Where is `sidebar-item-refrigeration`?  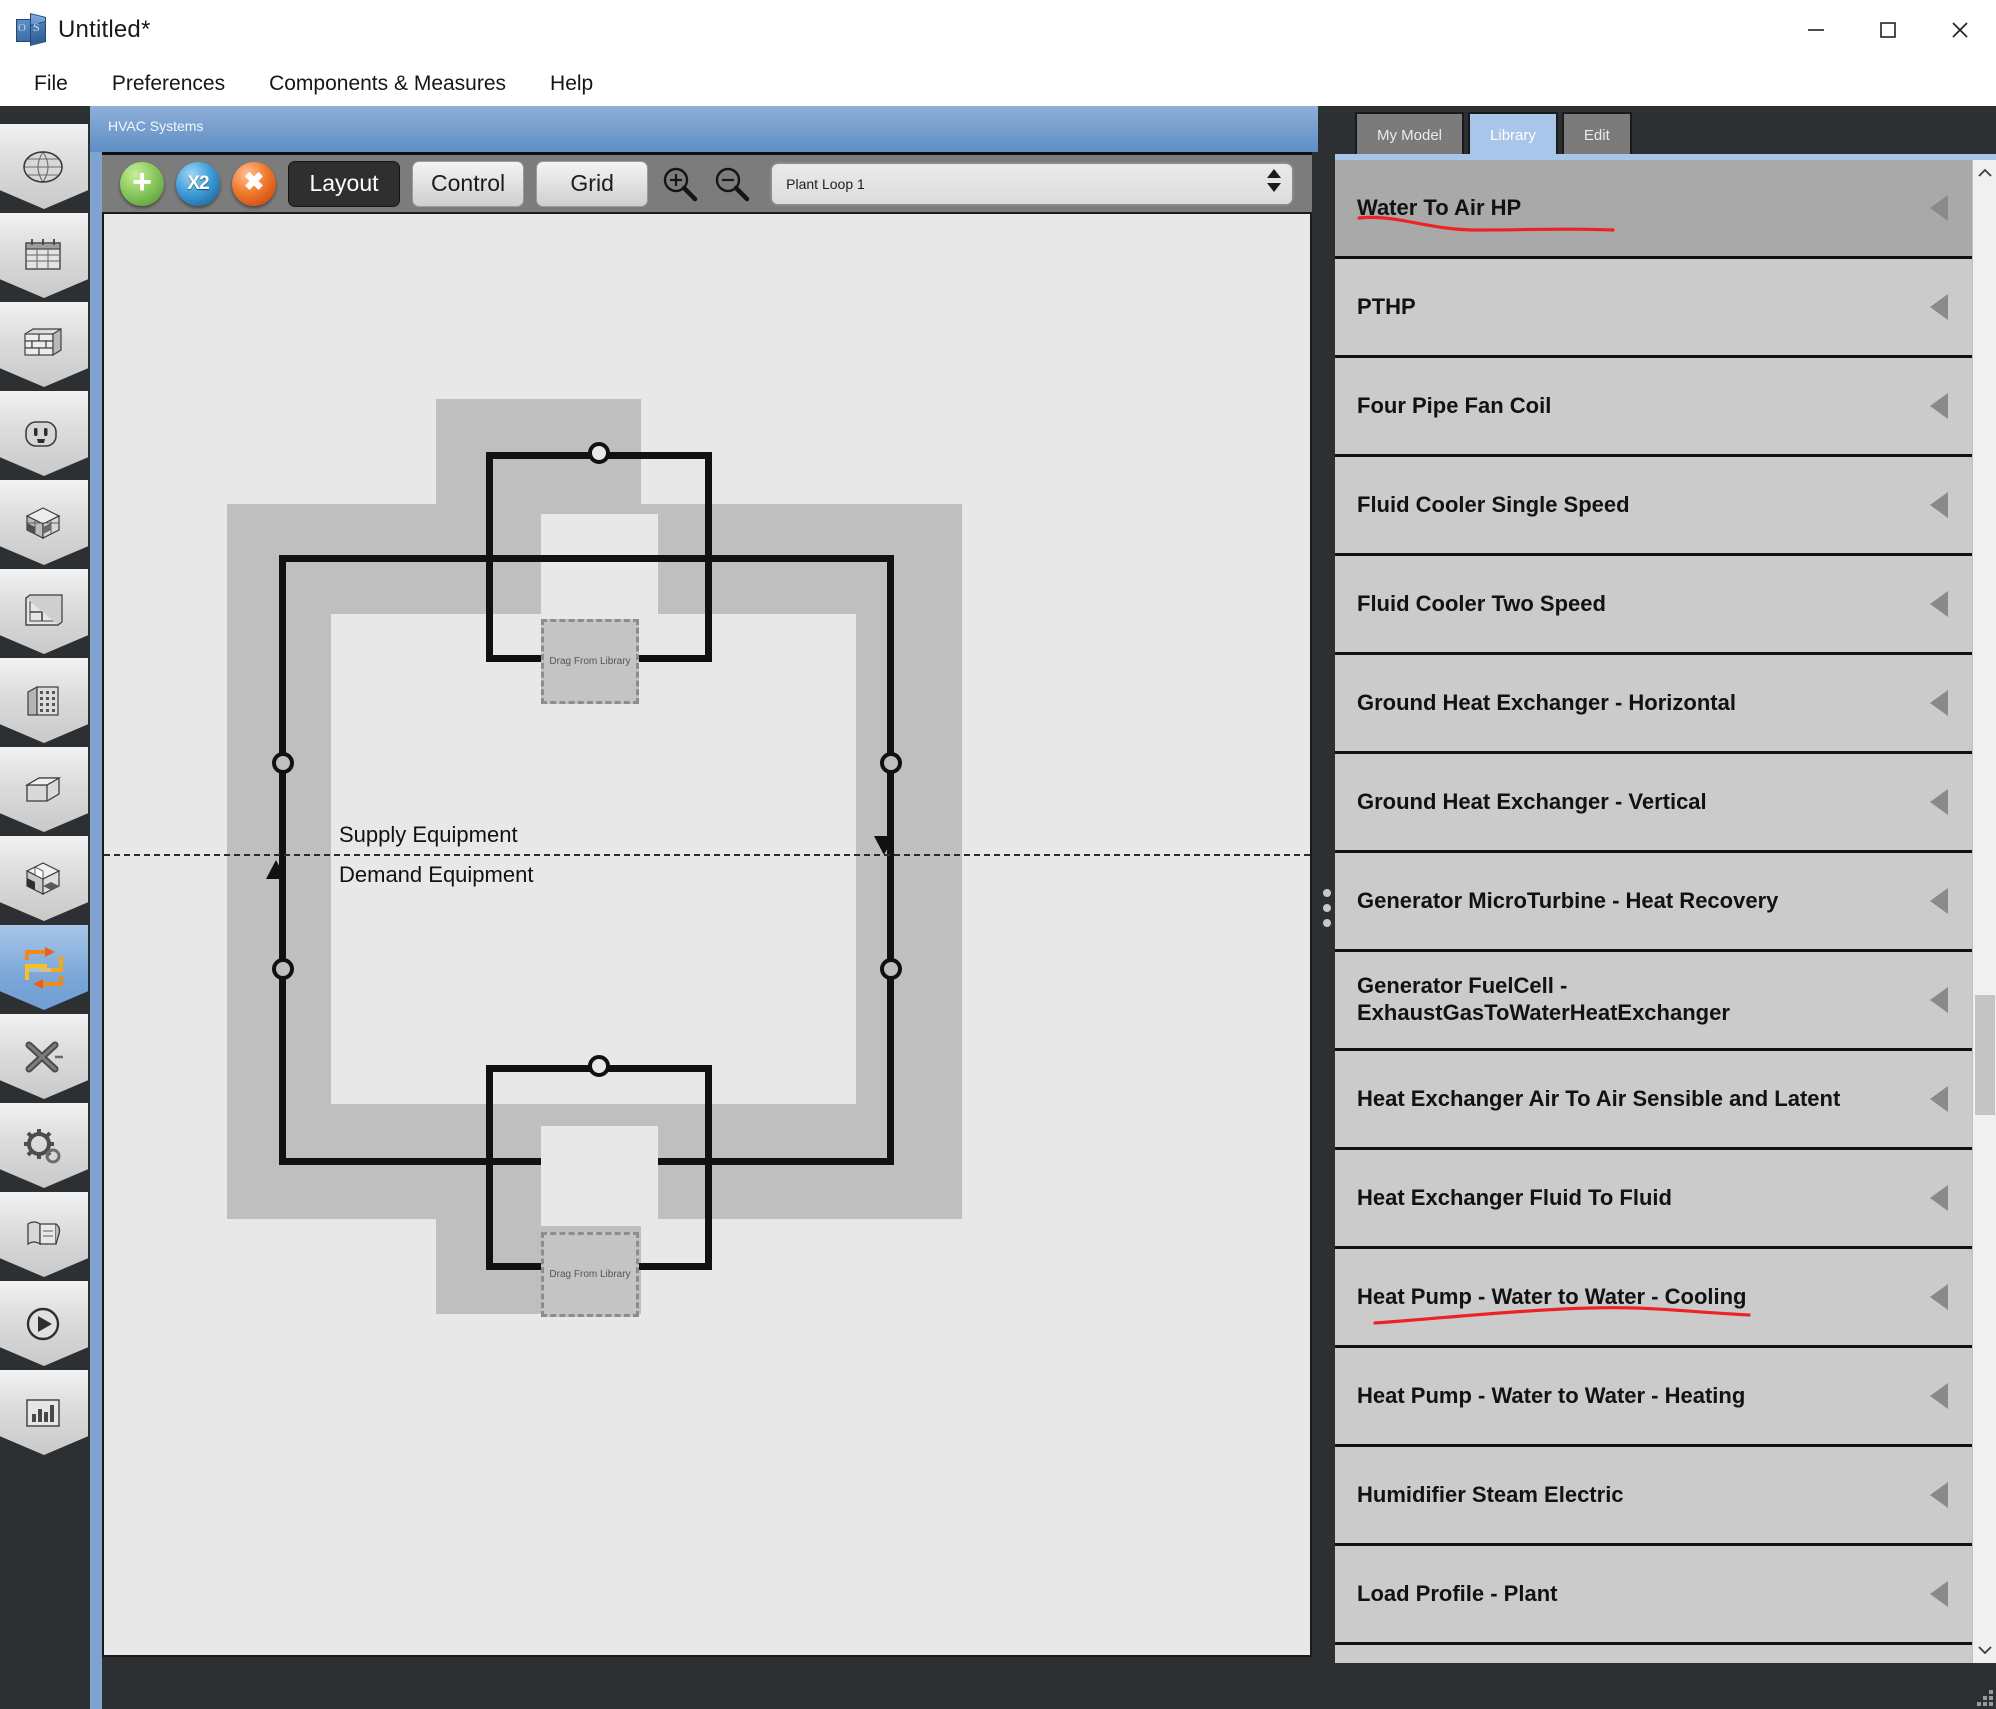 sidebar-item-refrigeration is located at coordinates (44, 1056).